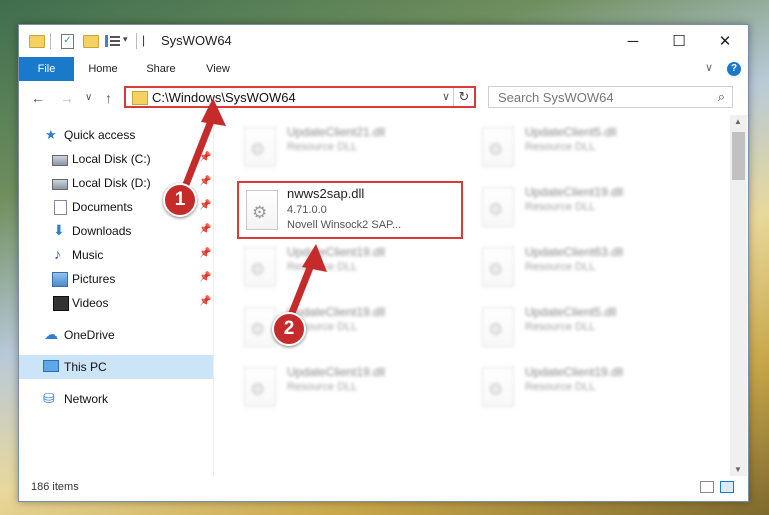 This screenshot has height=515, width=769. Describe the element at coordinates (289, 329) in the screenshot. I see `callout-badge-2: 2` at that location.